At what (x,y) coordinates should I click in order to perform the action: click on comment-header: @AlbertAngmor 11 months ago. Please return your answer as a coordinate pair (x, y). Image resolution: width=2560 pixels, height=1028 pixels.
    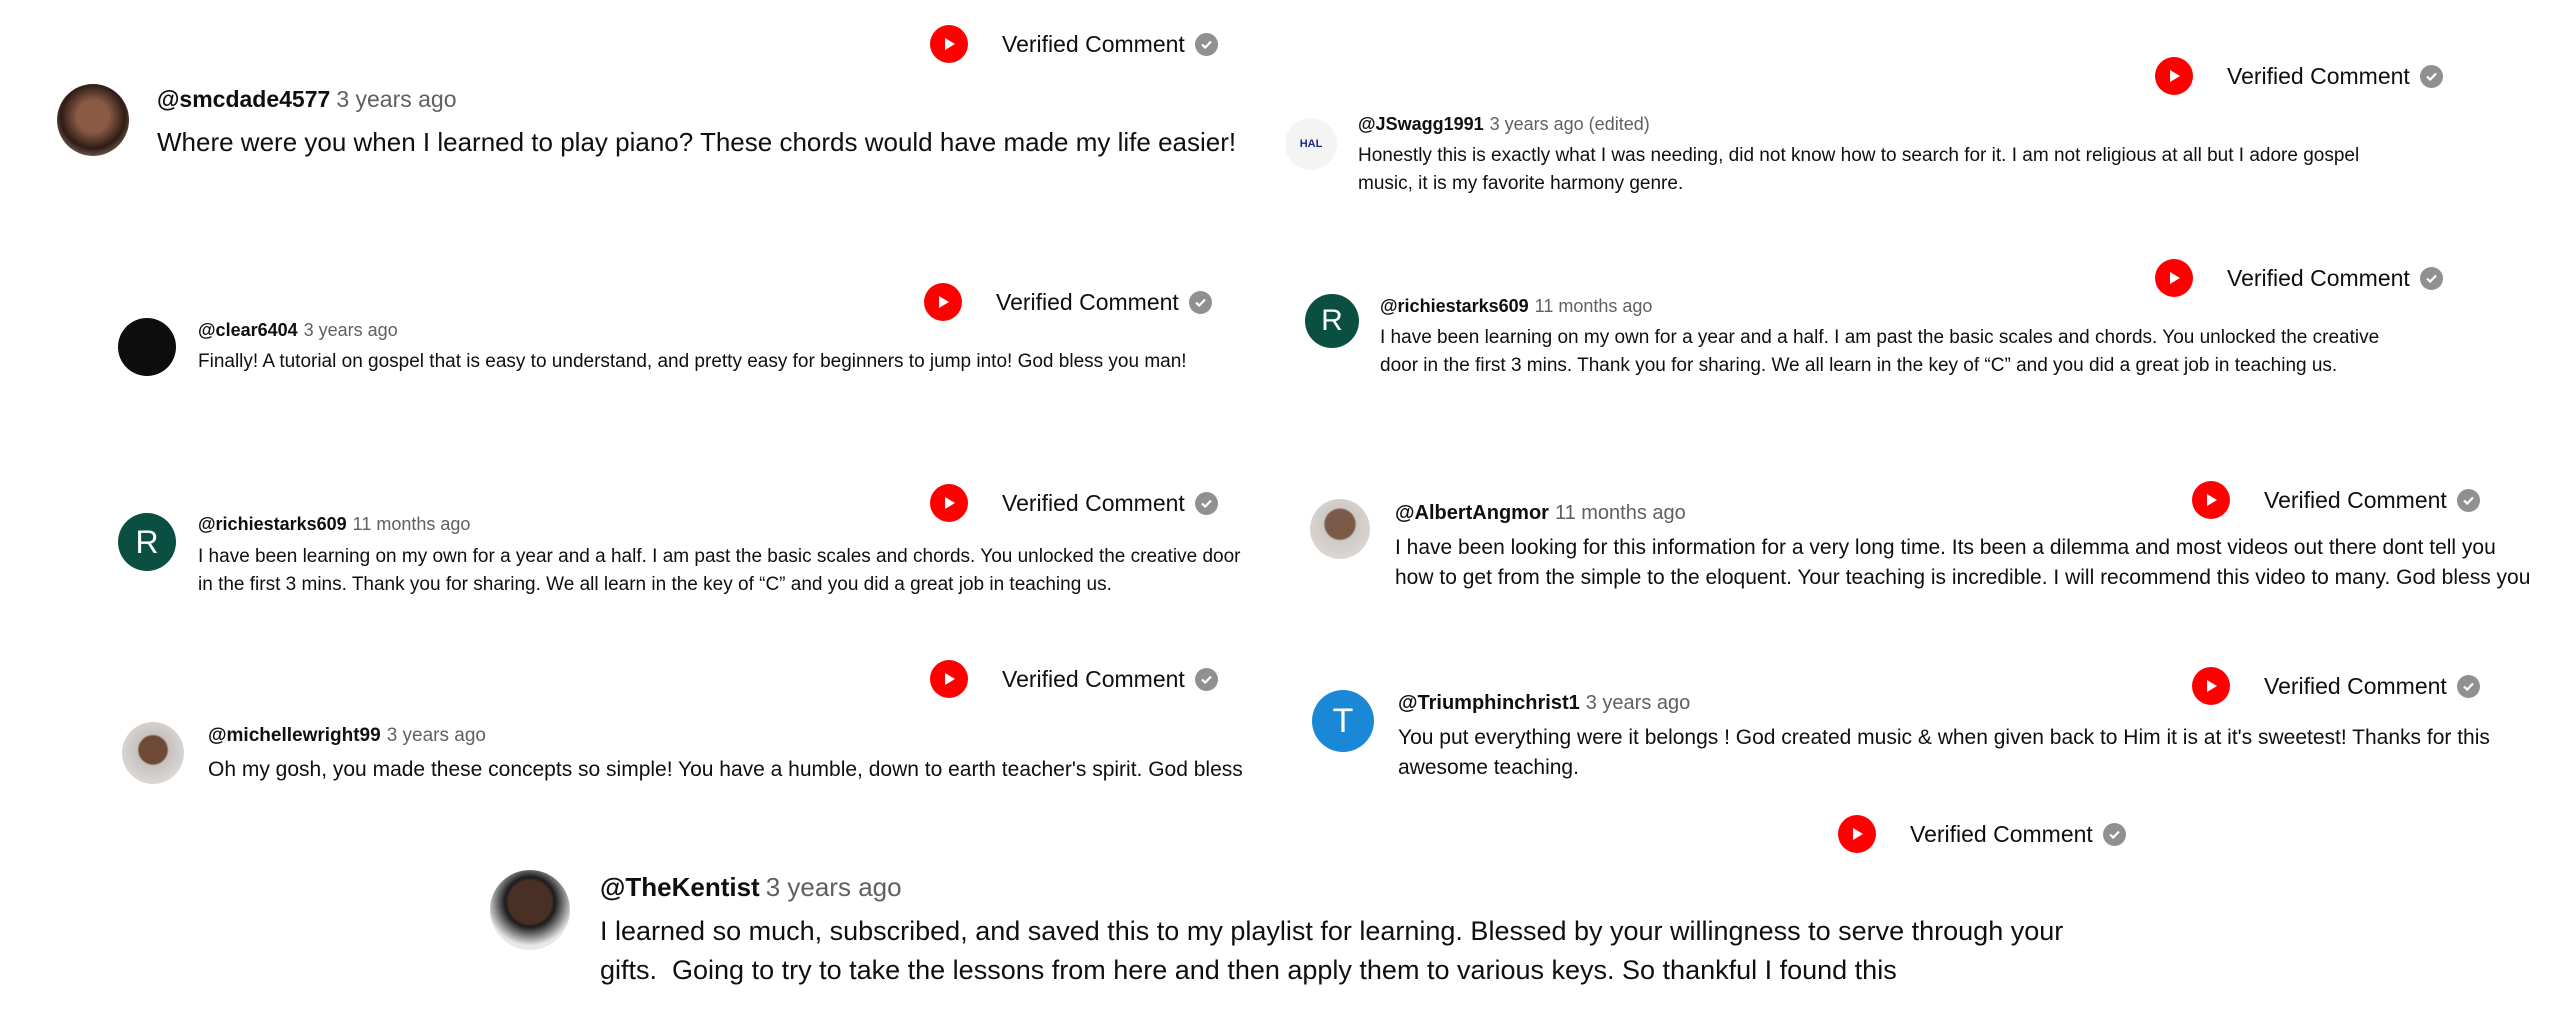
    Looking at the image, I should click on (1540, 513).